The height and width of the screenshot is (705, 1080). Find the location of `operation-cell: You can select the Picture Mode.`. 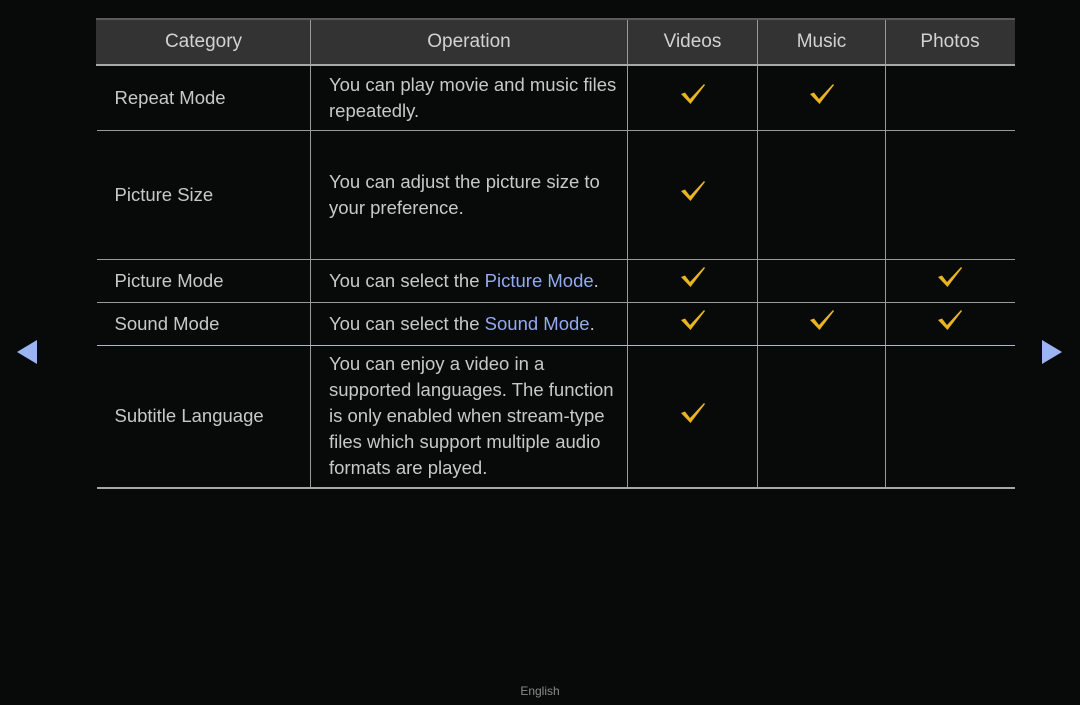

operation-cell: You can select the Picture Mode. is located at coordinates (469, 281).